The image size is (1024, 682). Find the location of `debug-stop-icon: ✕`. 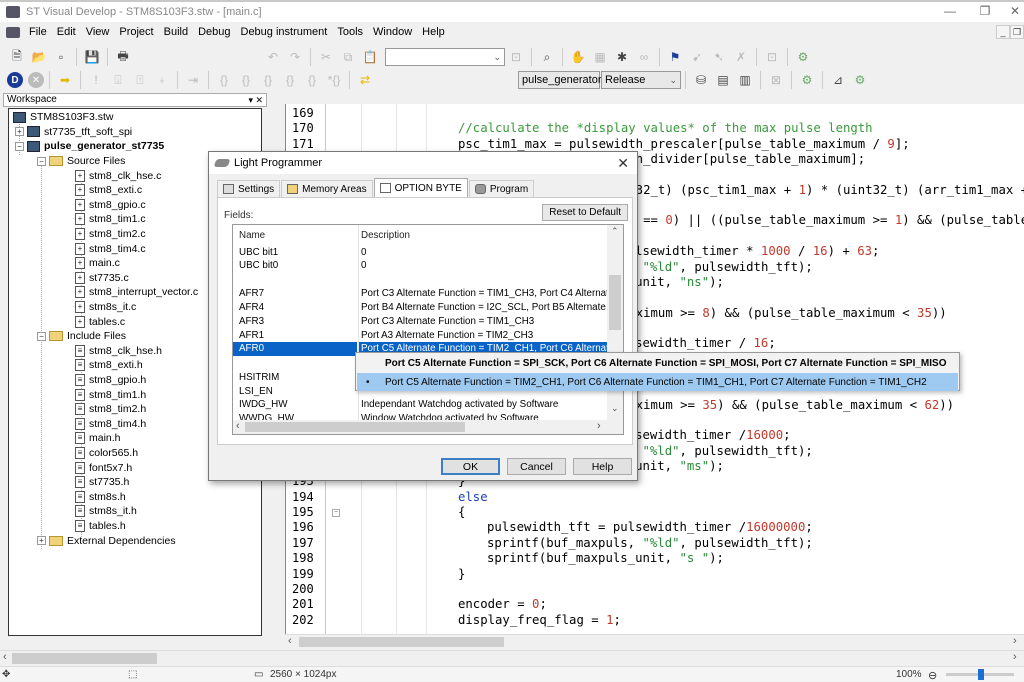

debug-stop-icon: ✕ is located at coordinates (36, 80).